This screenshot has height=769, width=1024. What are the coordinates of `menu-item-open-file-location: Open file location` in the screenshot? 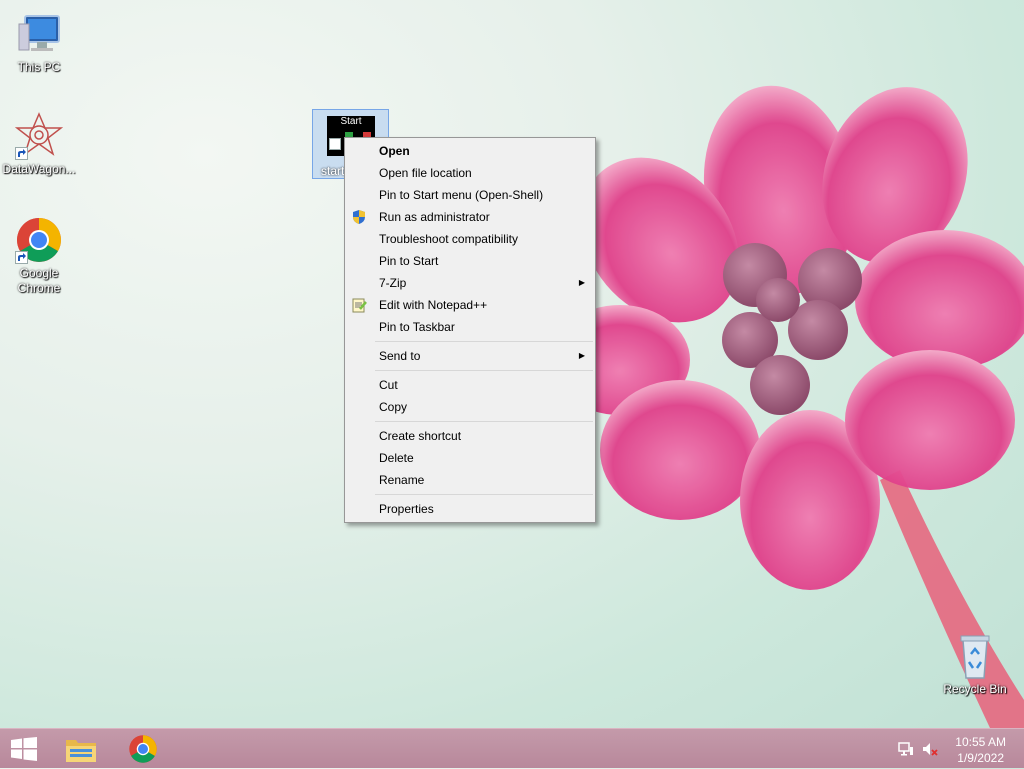 It's located at (470, 173).